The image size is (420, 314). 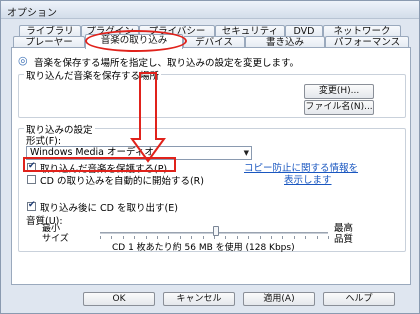 What do you see at coordinates (122, 181) in the screenshot?
I see `autorip-checkbox-label: CD の取り込みを自動的に開始する(R)` at bounding box center [122, 181].